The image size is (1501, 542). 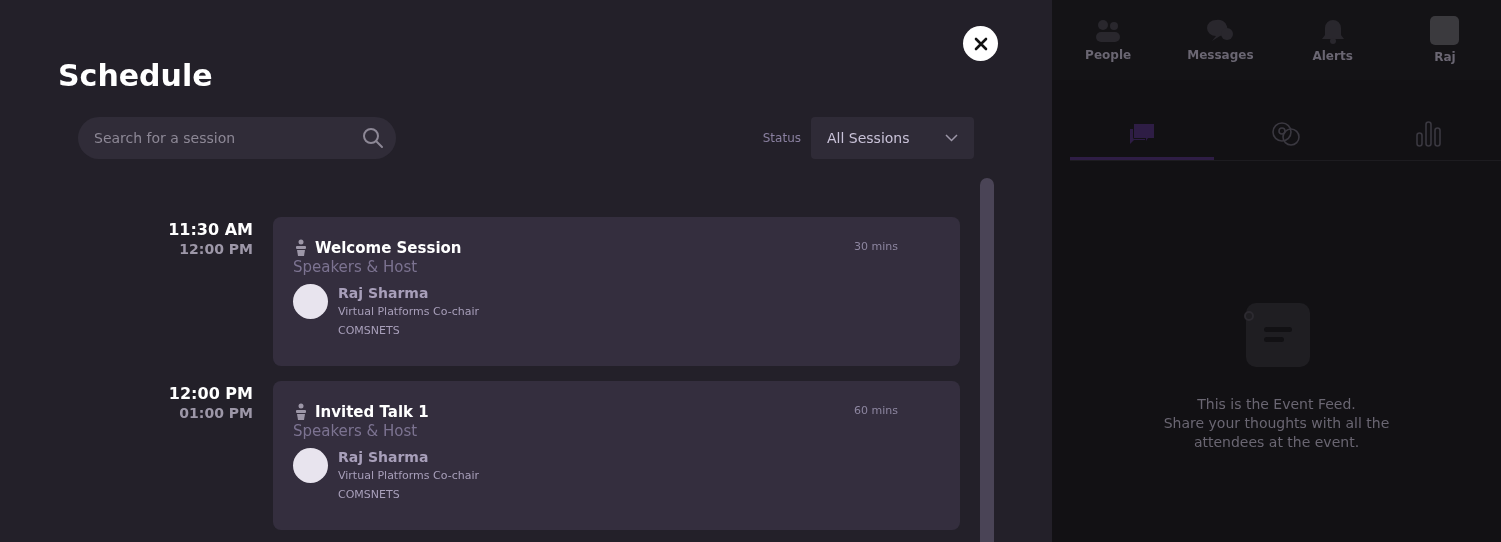 I want to click on schedule-title: Schedule, so click(x=136, y=76).